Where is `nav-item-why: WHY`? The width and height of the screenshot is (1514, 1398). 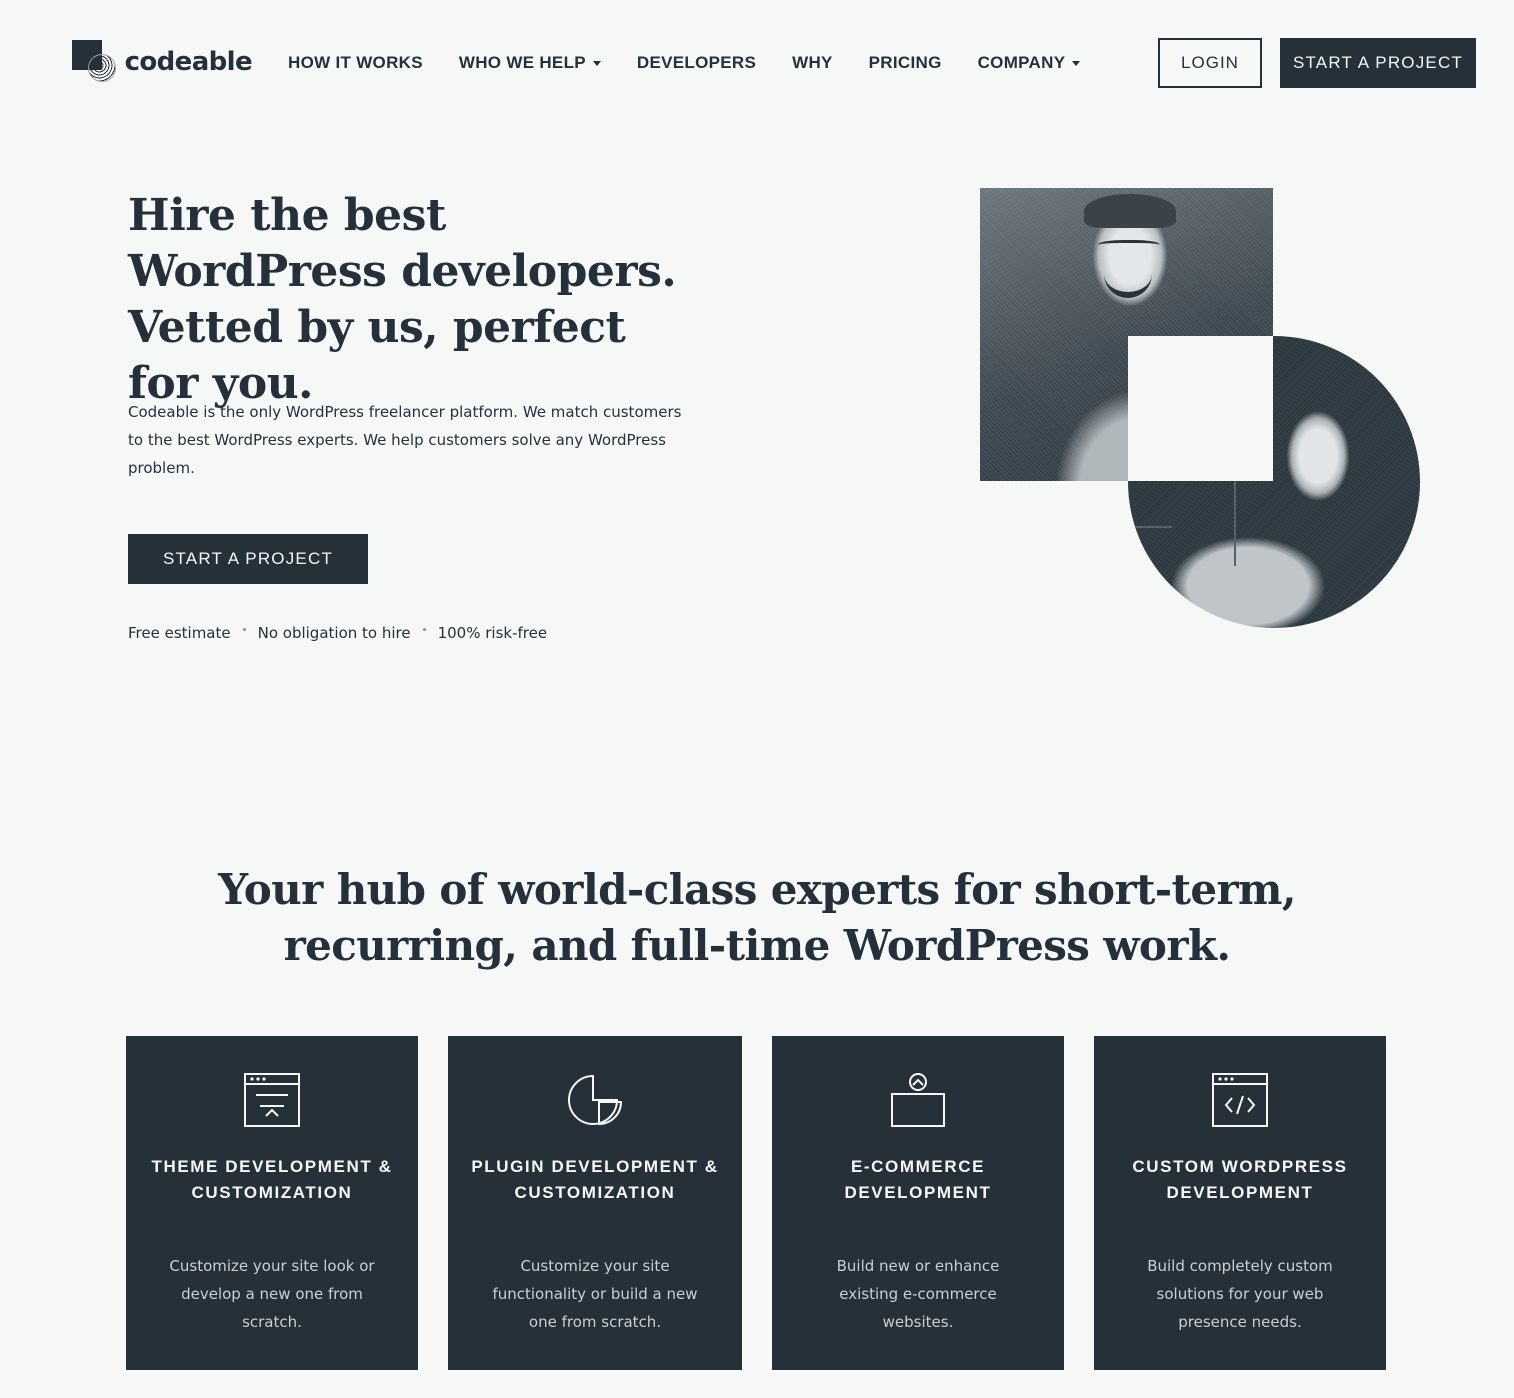 nav-item-why: WHY is located at coordinates (812, 63).